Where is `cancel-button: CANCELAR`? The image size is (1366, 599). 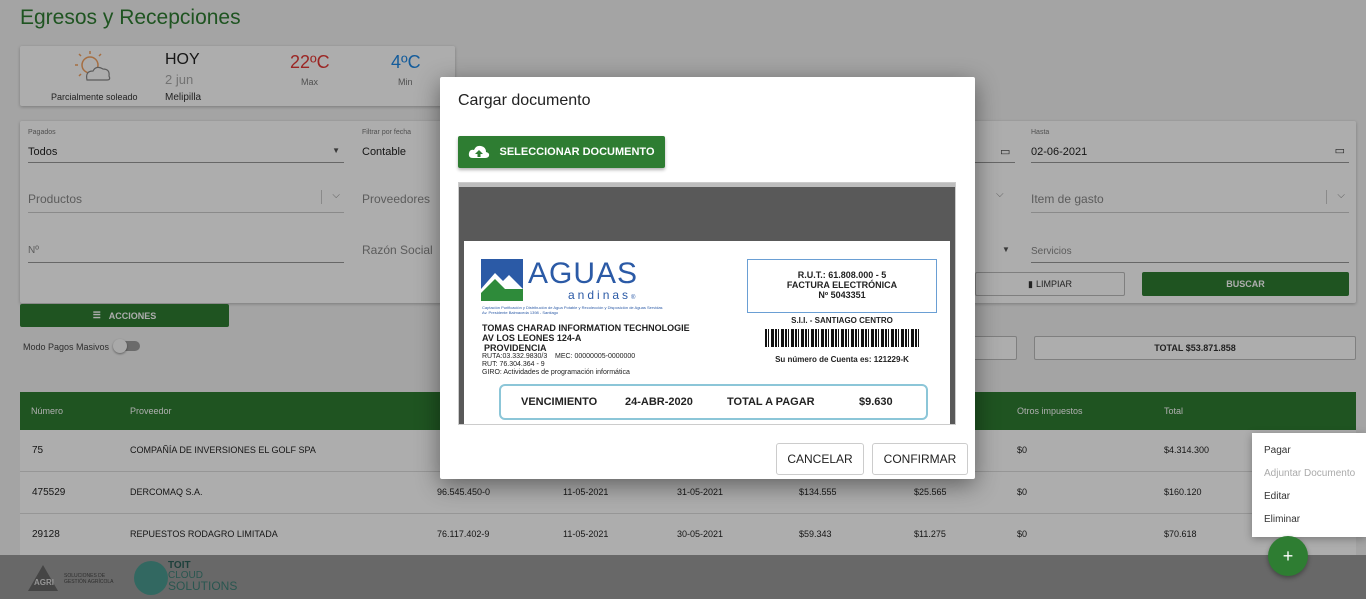 cancel-button: CANCELAR is located at coordinates (820, 459).